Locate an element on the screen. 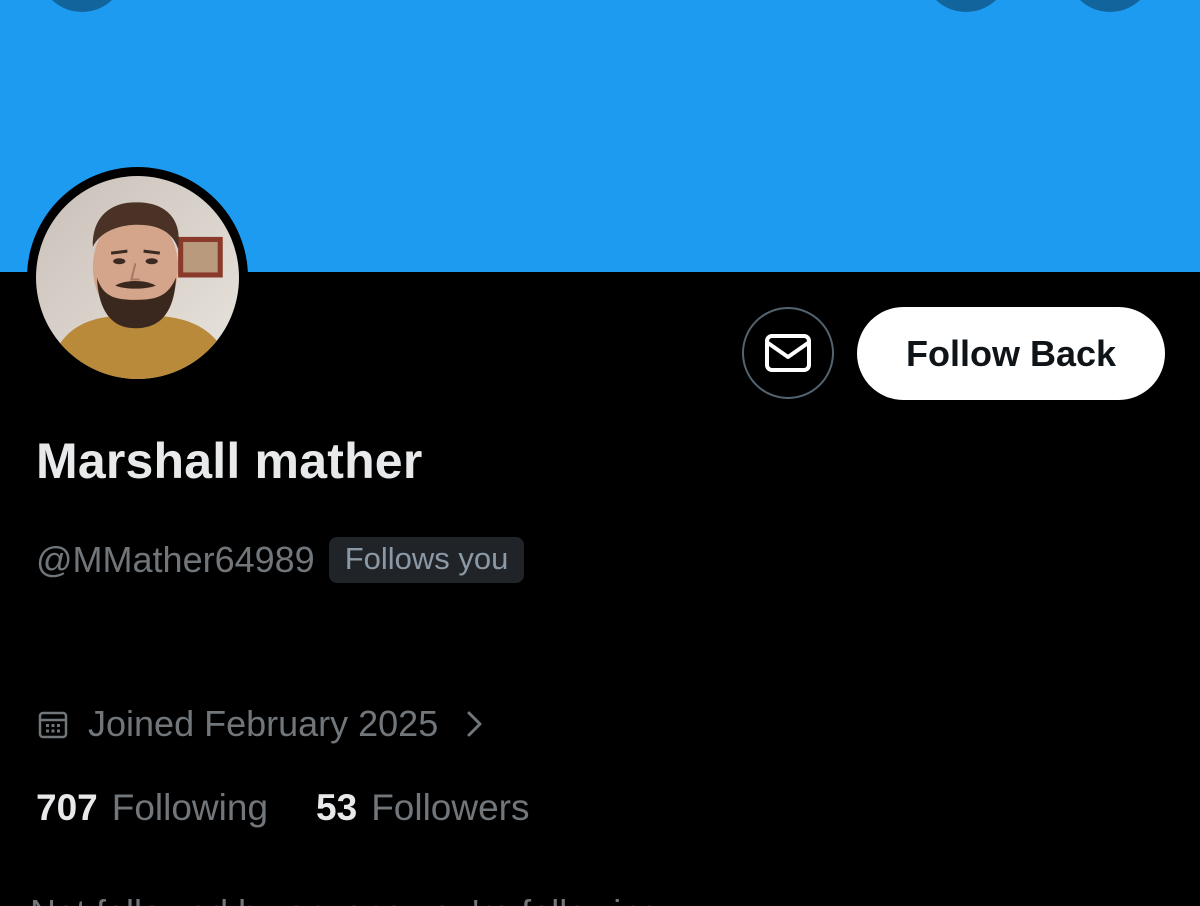  joined-text: Joined February 2025 is located at coordinates (263, 723).